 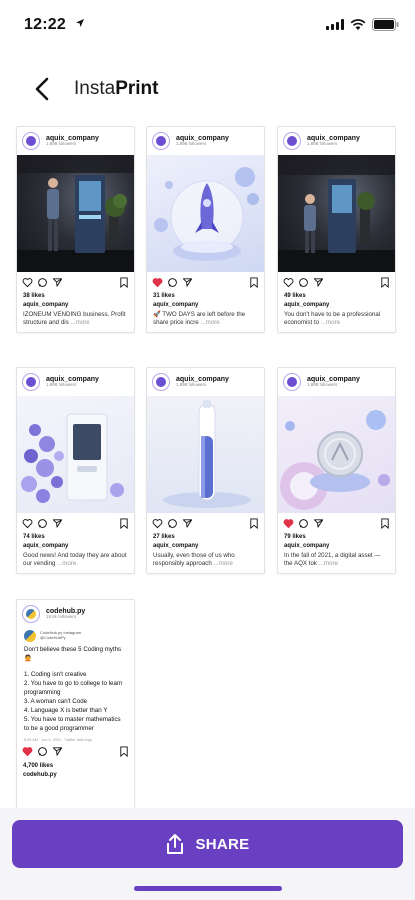 I want to click on share-bar: SHARE, so click(x=207, y=854).